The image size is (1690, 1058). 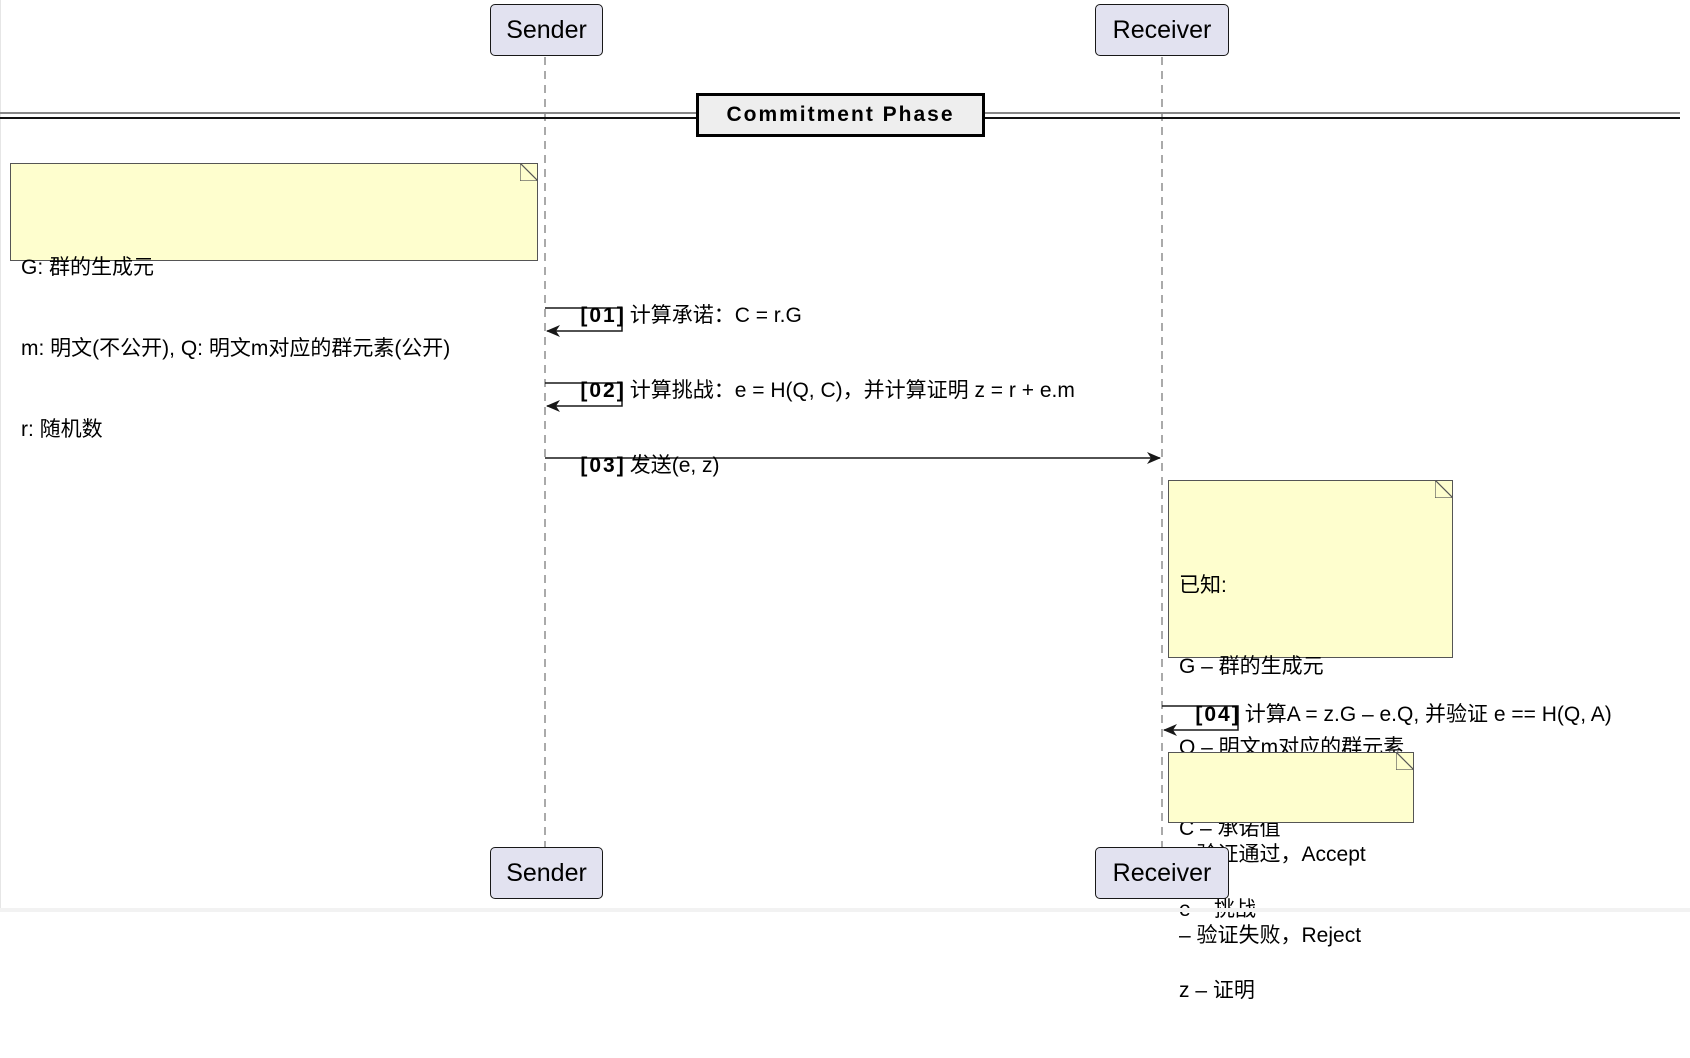 I want to click on note-line: r: 随机数, so click(x=62, y=429).